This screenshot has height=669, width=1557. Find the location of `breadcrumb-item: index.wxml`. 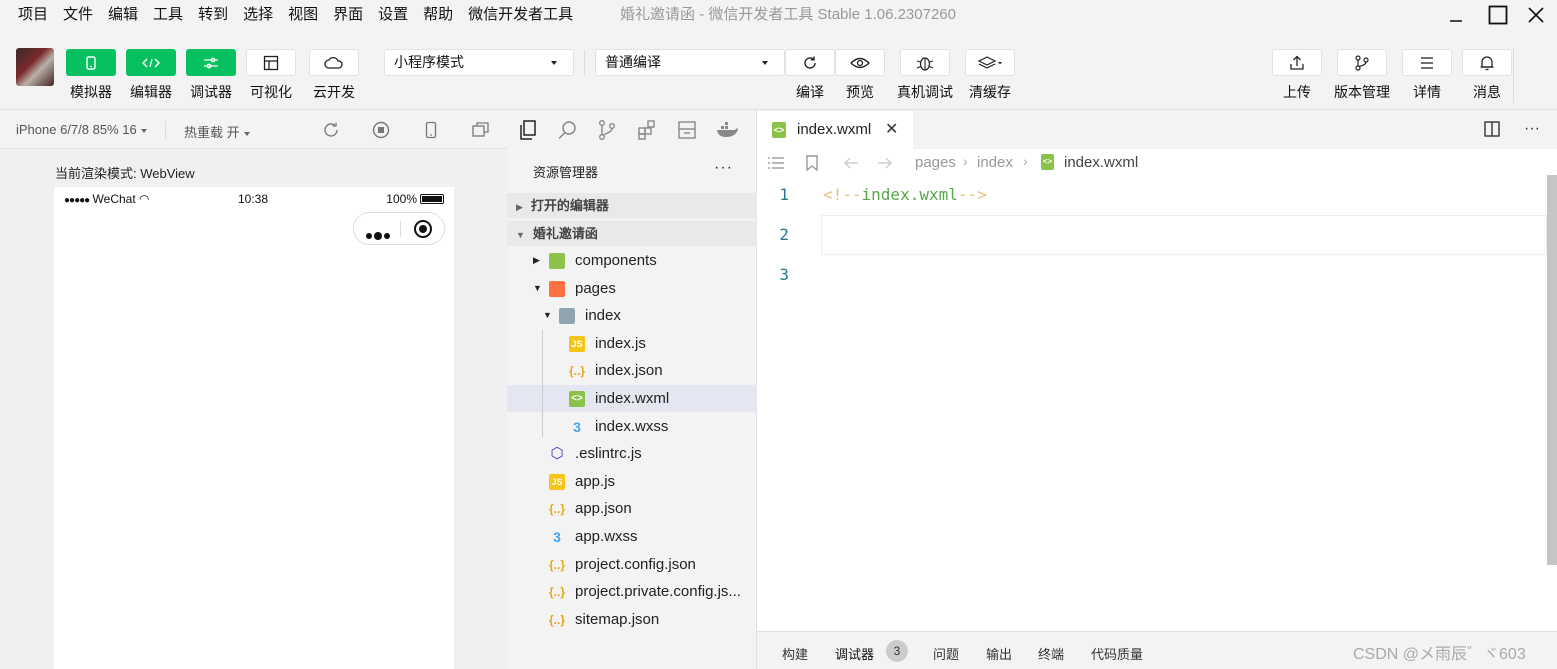

breadcrumb-item: index.wxml is located at coordinates (1101, 162).